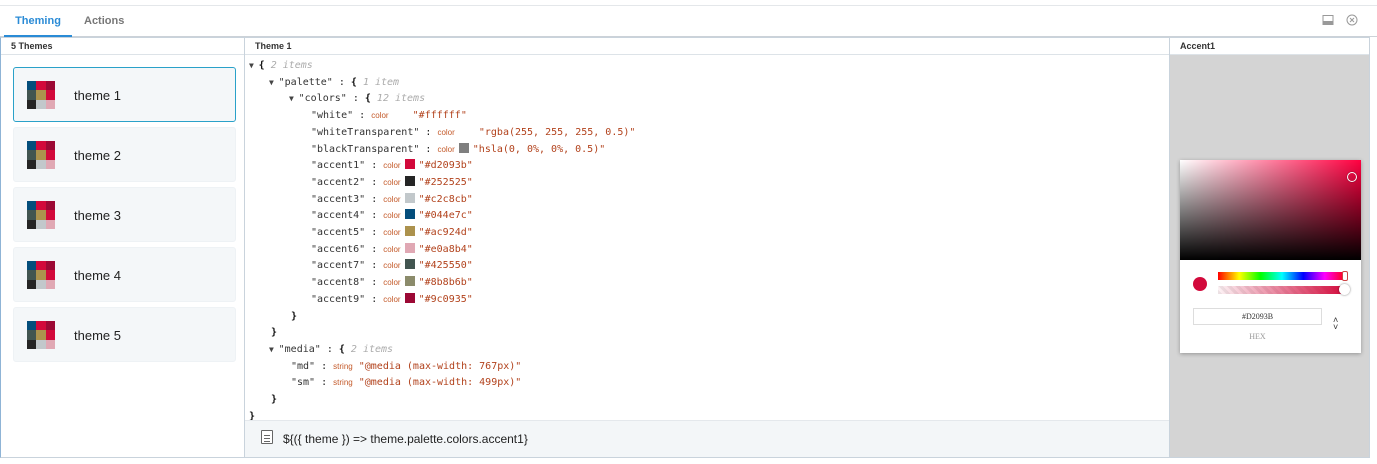  What do you see at coordinates (124, 334) in the screenshot?
I see `theme-list-item: theme 5` at bounding box center [124, 334].